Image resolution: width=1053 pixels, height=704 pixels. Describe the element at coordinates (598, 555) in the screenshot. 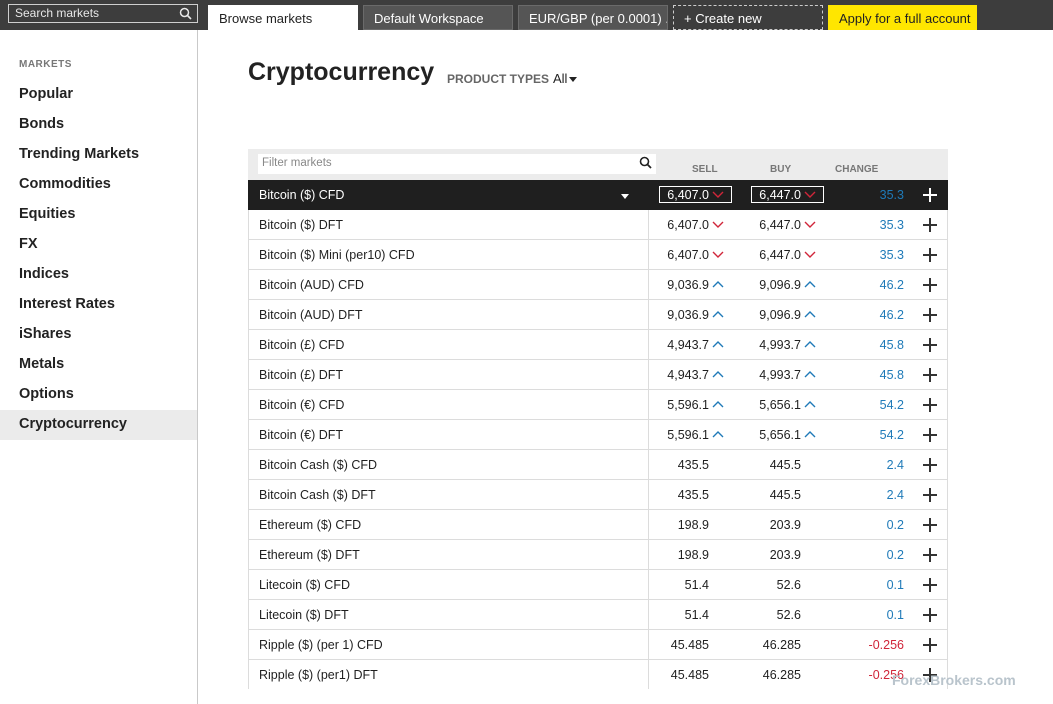

I see `table-row: Ethereum ($) DFT 198.9 203.9 0.2` at that location.